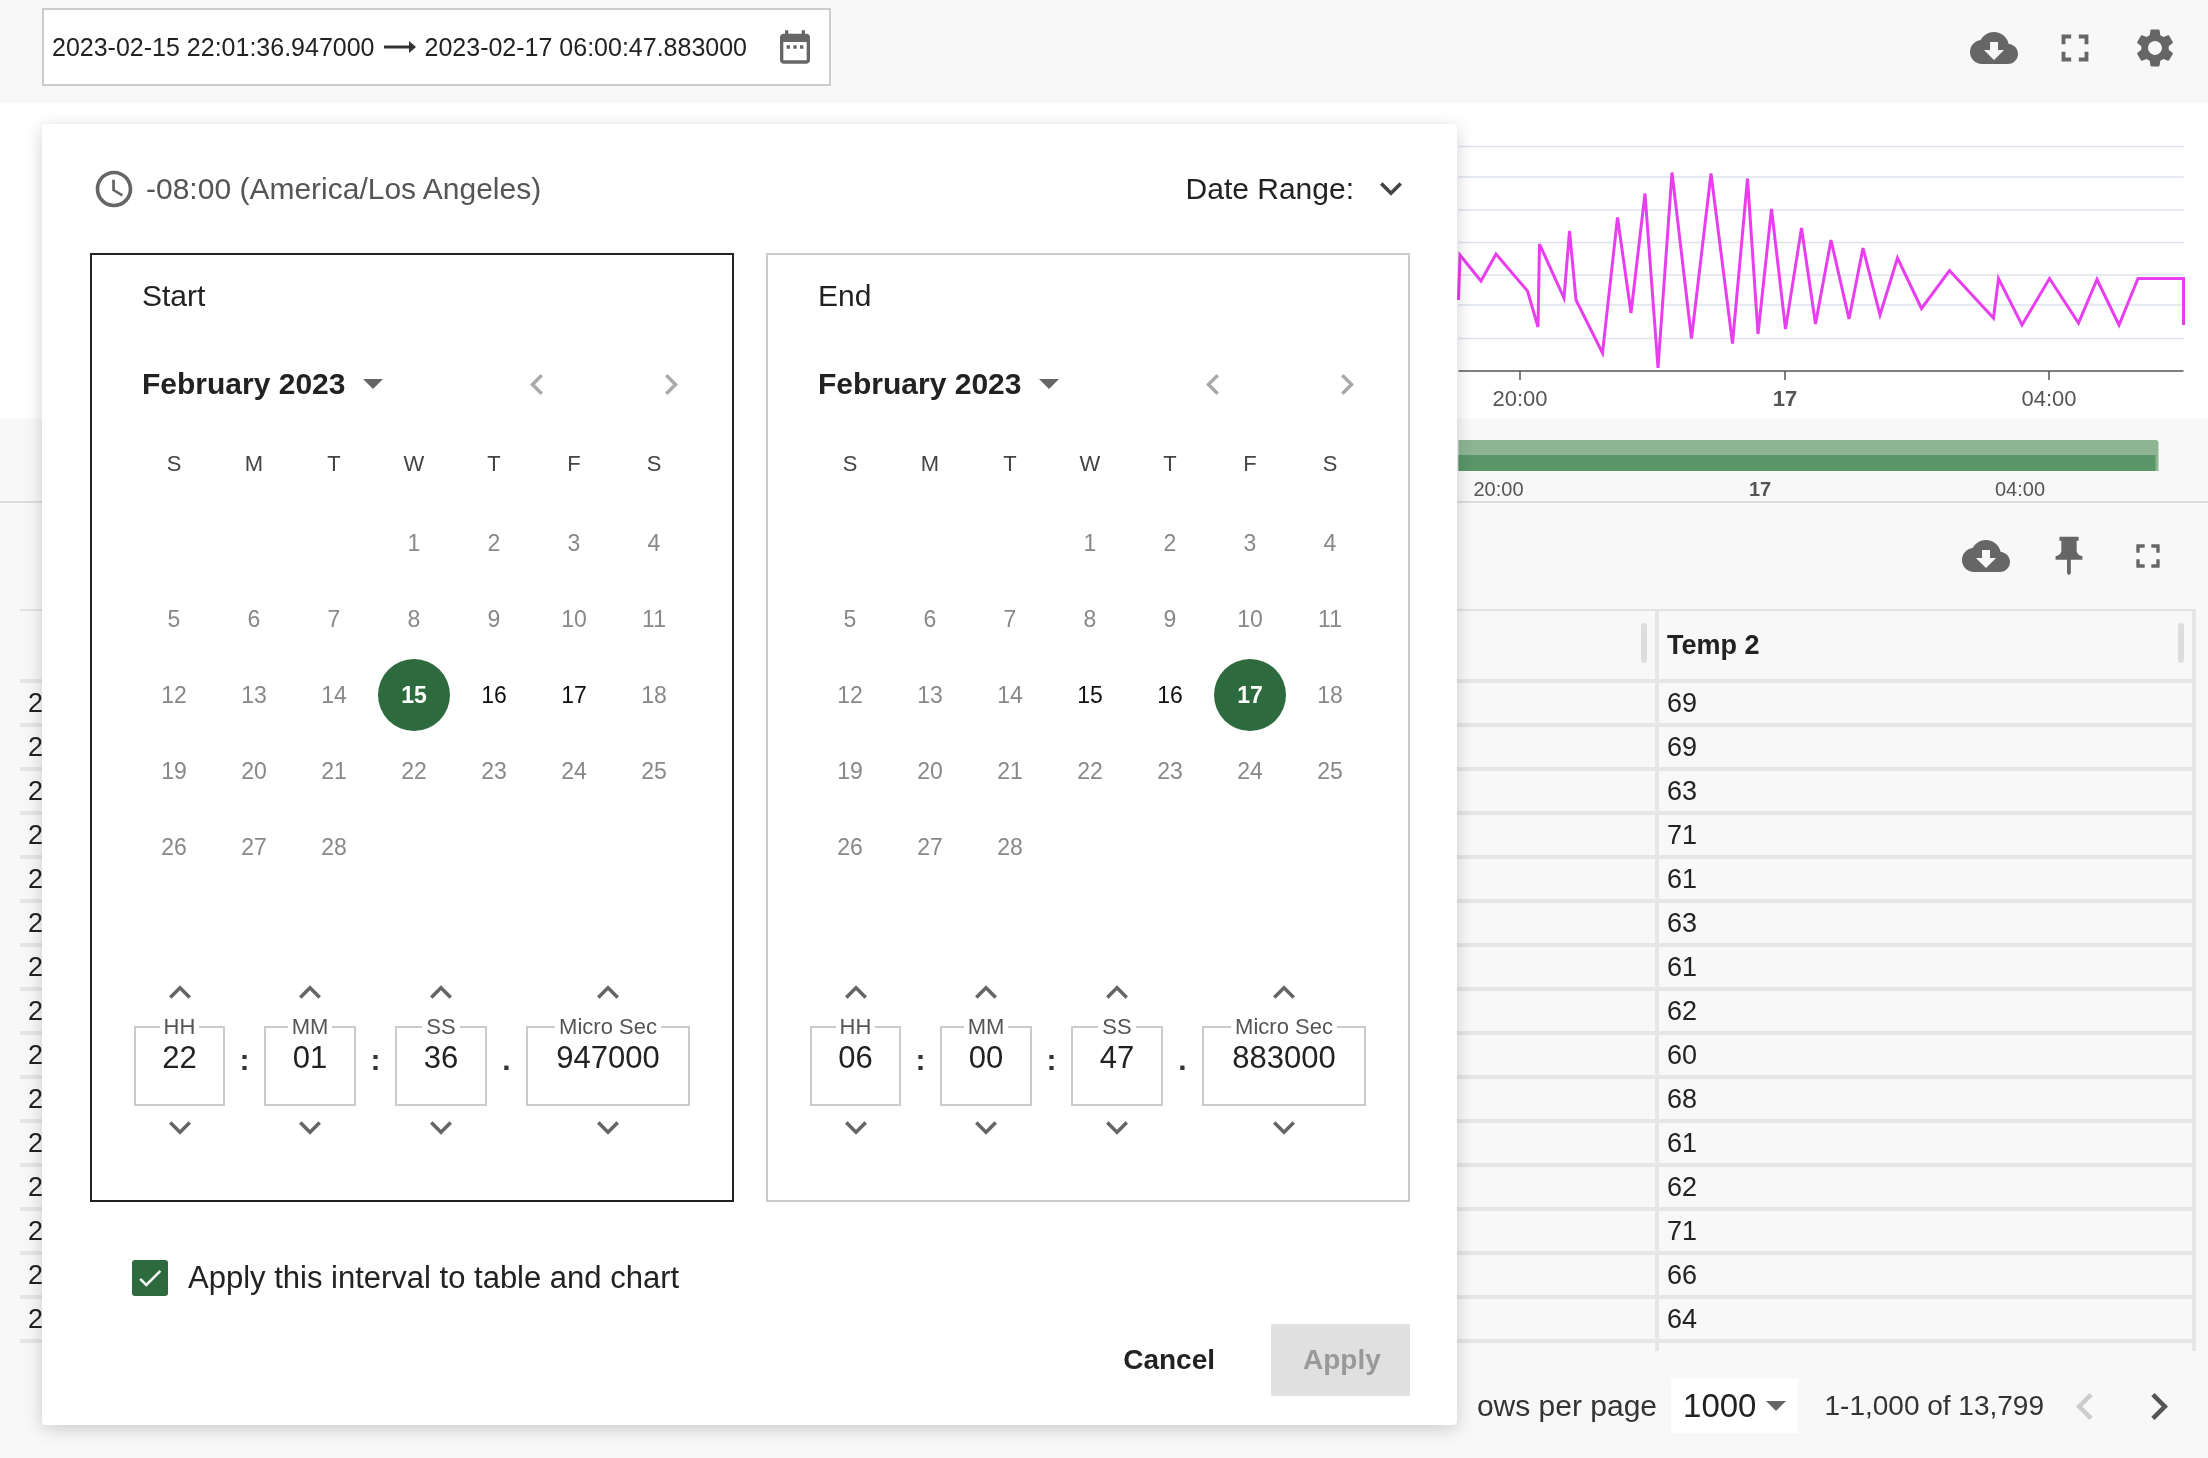 The image size is (2208, 1458). I want to click on end-datetime: 2023-02-17 06:00:47.883000, so click(586, 47).